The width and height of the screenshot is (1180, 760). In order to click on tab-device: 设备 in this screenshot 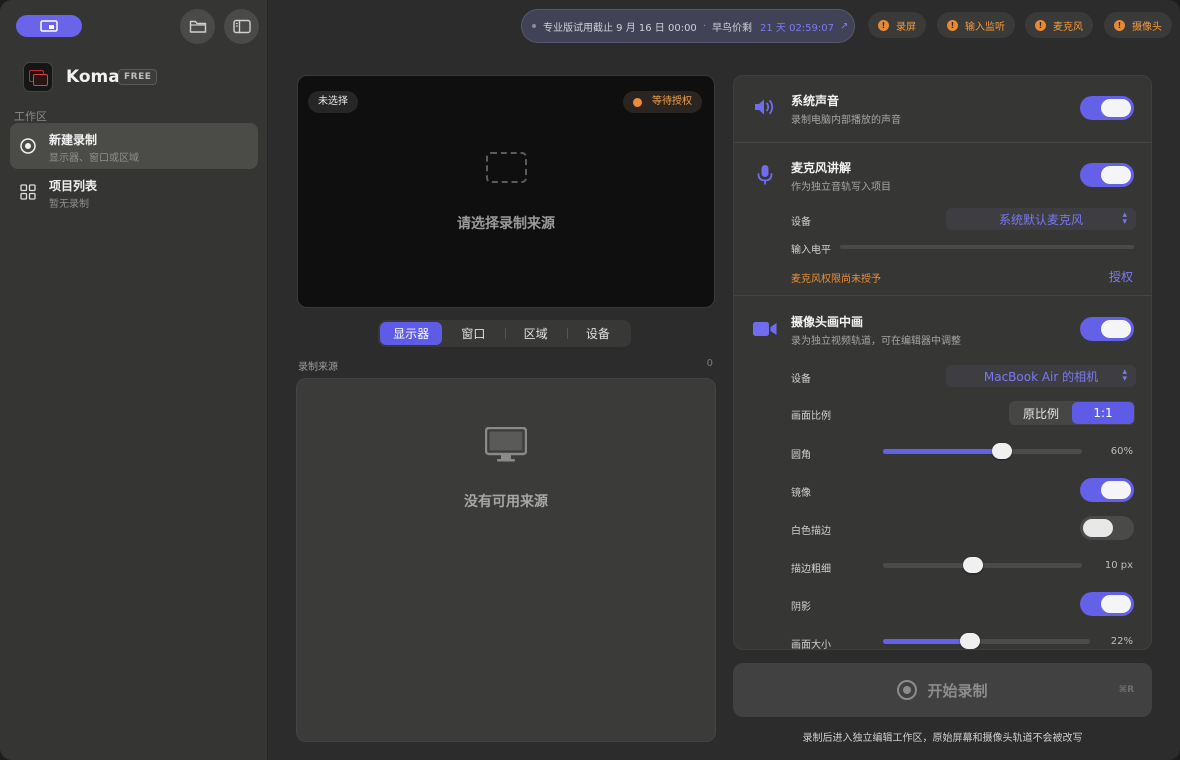, I will do `click(597, 333)`.